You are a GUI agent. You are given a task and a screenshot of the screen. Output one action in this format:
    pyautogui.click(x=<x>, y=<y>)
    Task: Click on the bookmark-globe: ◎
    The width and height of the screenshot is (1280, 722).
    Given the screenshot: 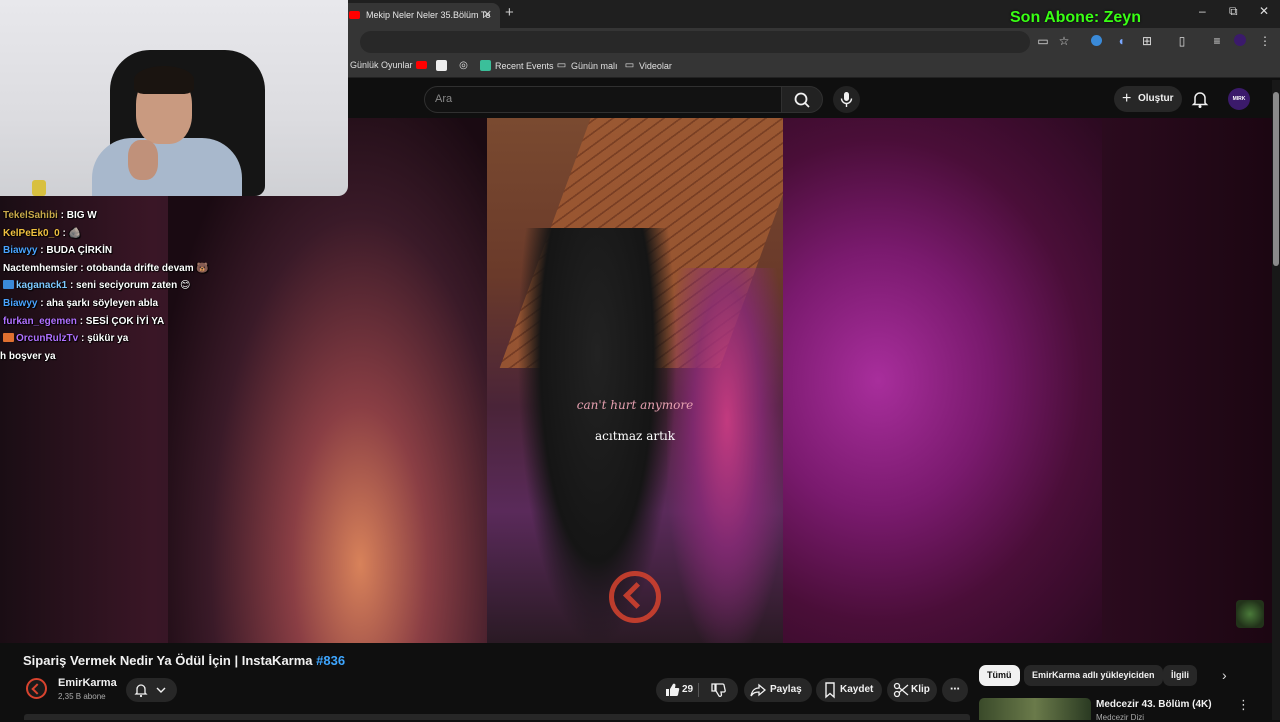 What is the action you would take?
    pyautogui.click(x=463, y=65)
    